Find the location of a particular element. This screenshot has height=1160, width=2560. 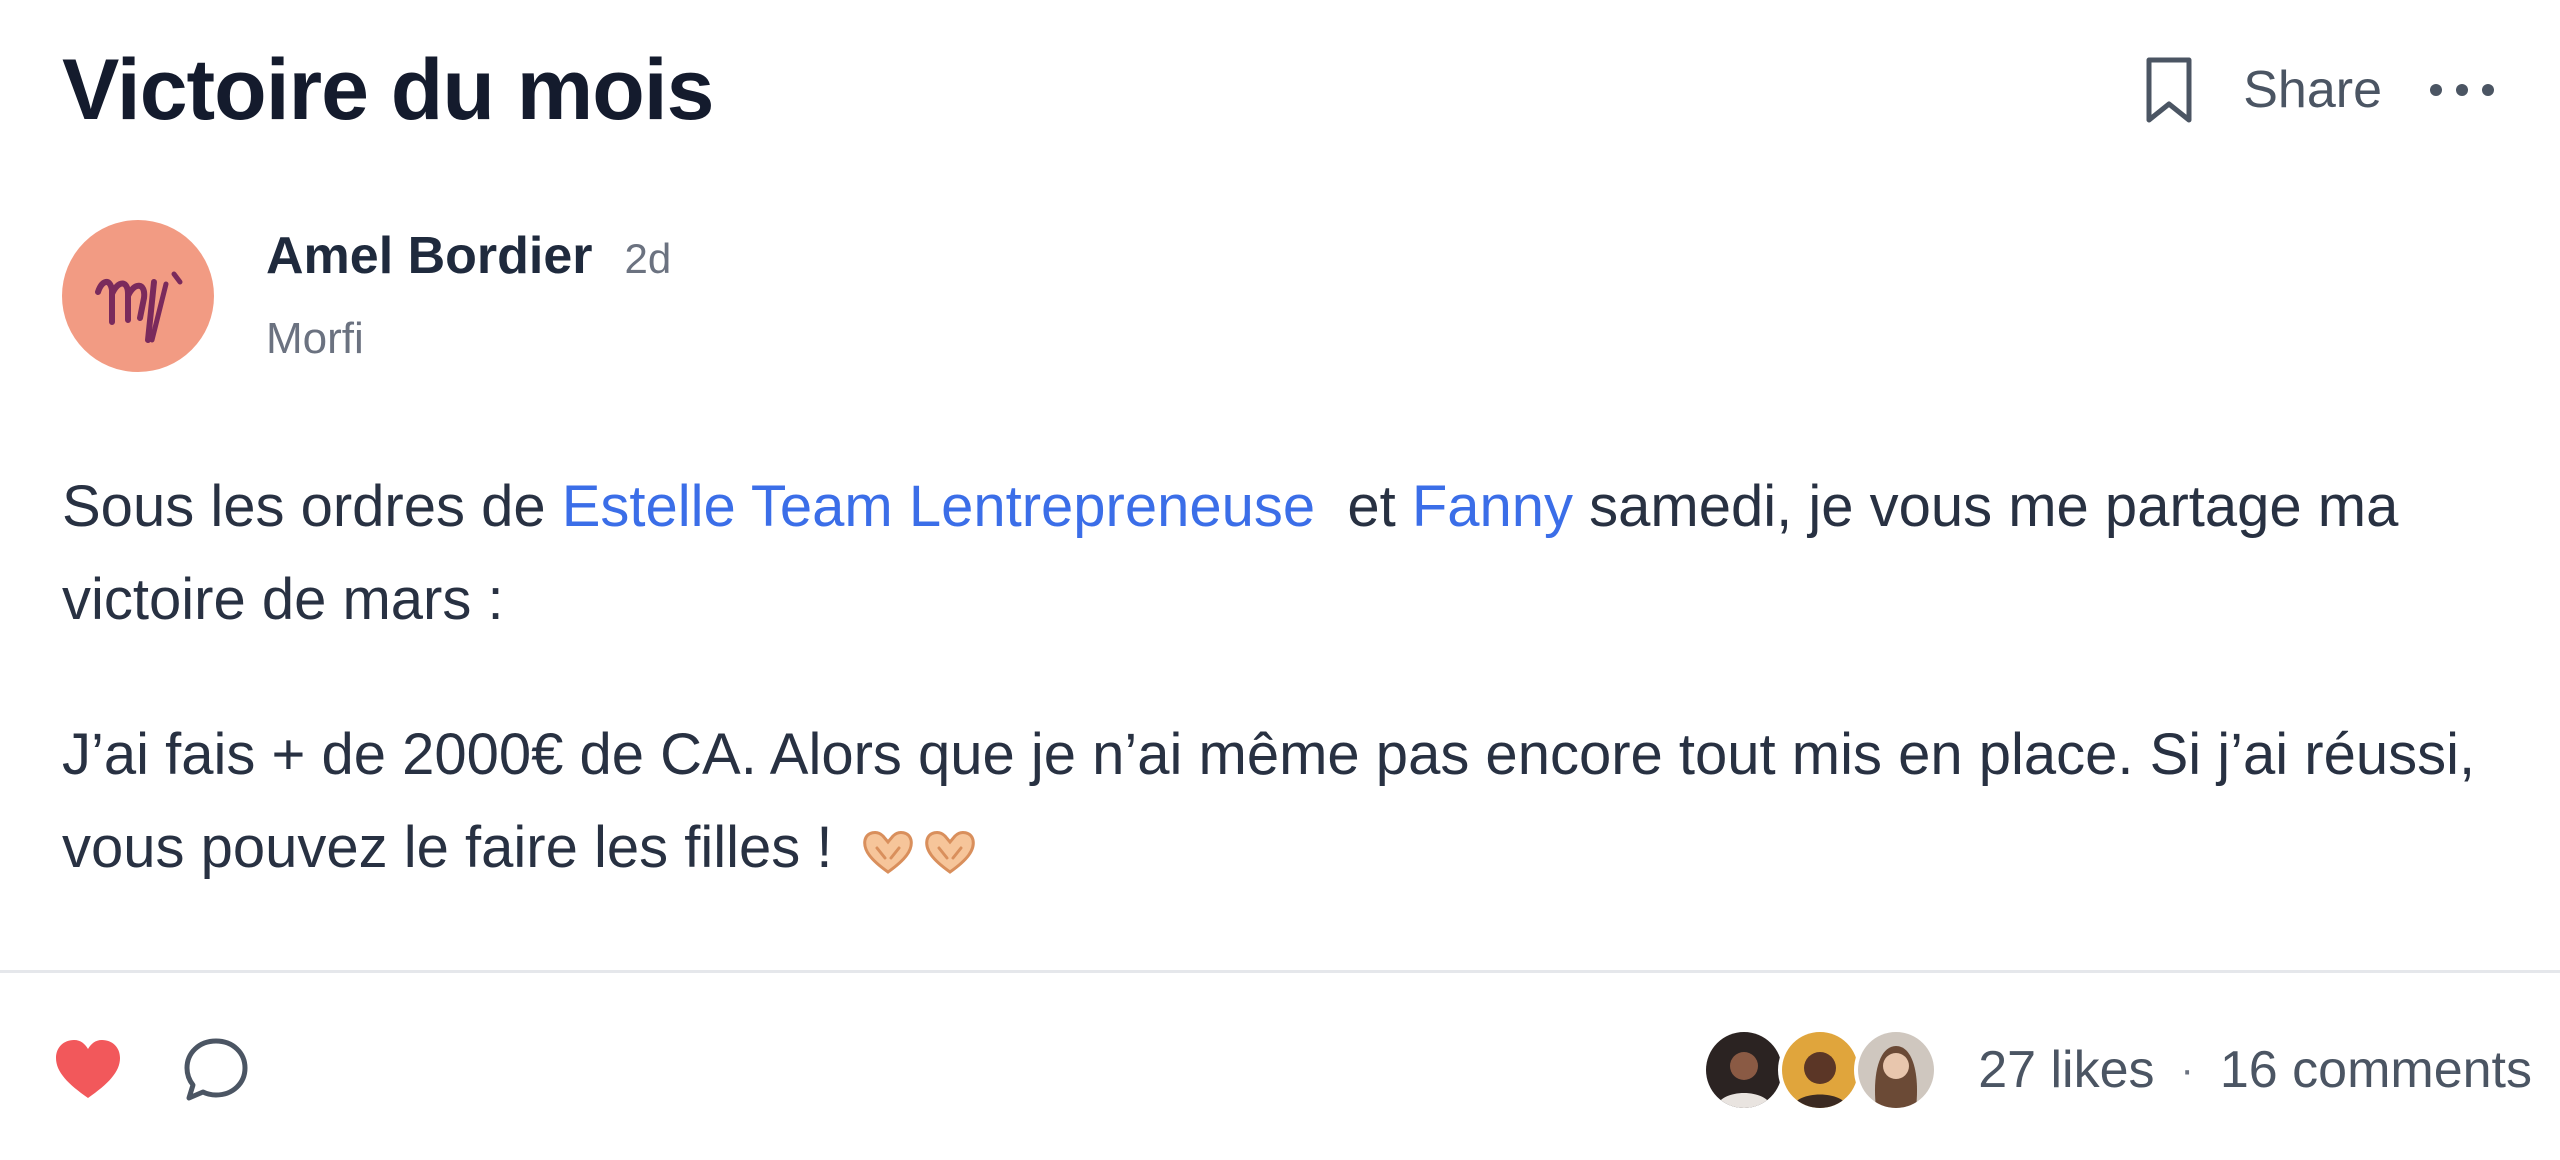

body-text: Sous les ordres de is located at coordinates (312, 506).